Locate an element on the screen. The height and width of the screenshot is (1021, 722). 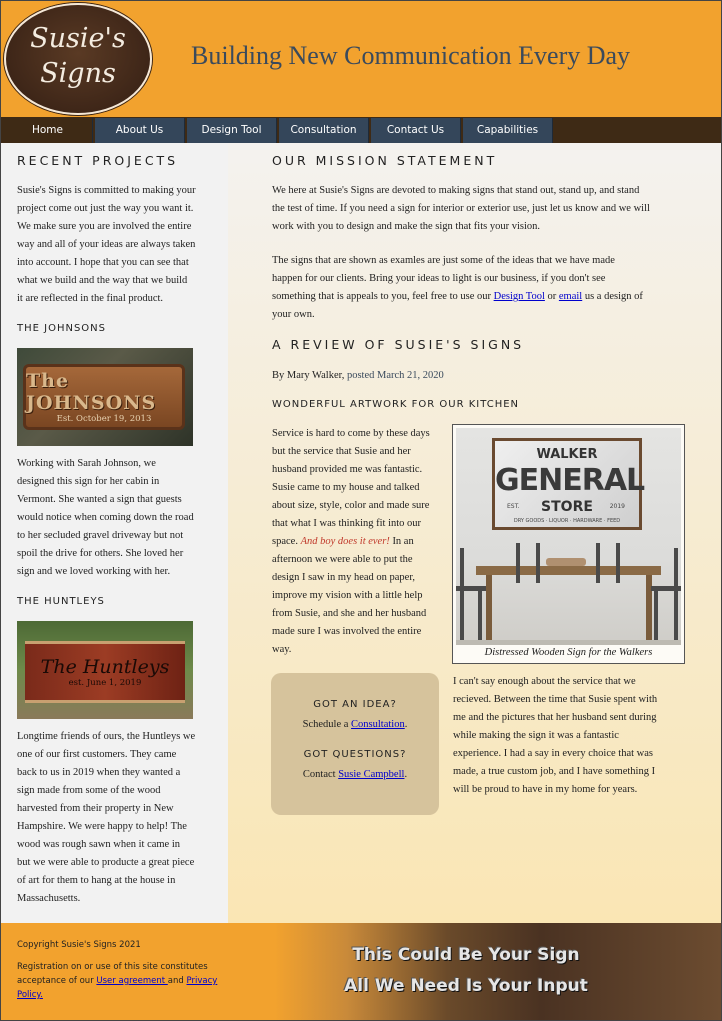
text-line: way. is located at coordinates (282, 649).